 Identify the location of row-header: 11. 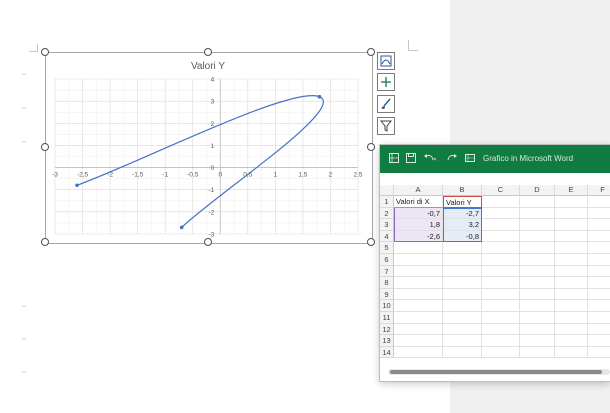
(387, 318).